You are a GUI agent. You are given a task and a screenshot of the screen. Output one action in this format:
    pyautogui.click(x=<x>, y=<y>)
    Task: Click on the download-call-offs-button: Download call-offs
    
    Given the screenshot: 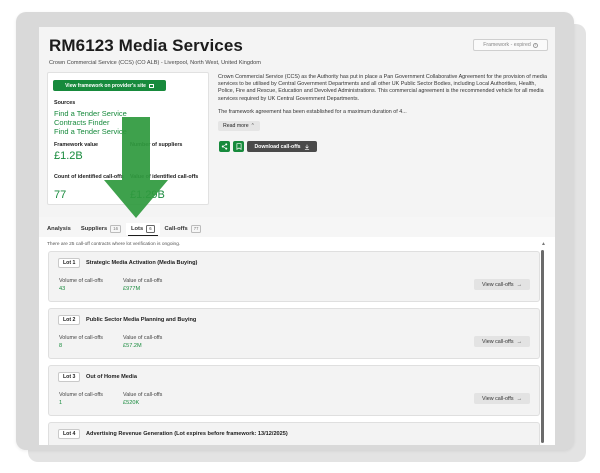 What is the action you would take?
    pyautogui.click(x=282, y=146)
    